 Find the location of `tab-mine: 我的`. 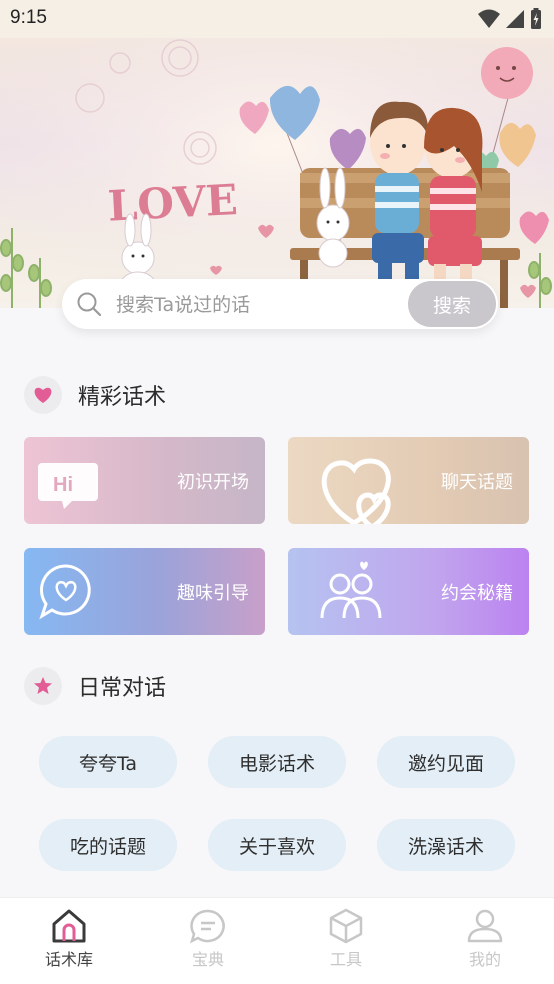

tab-mine: 我的 is located at coordinates (485, 939).